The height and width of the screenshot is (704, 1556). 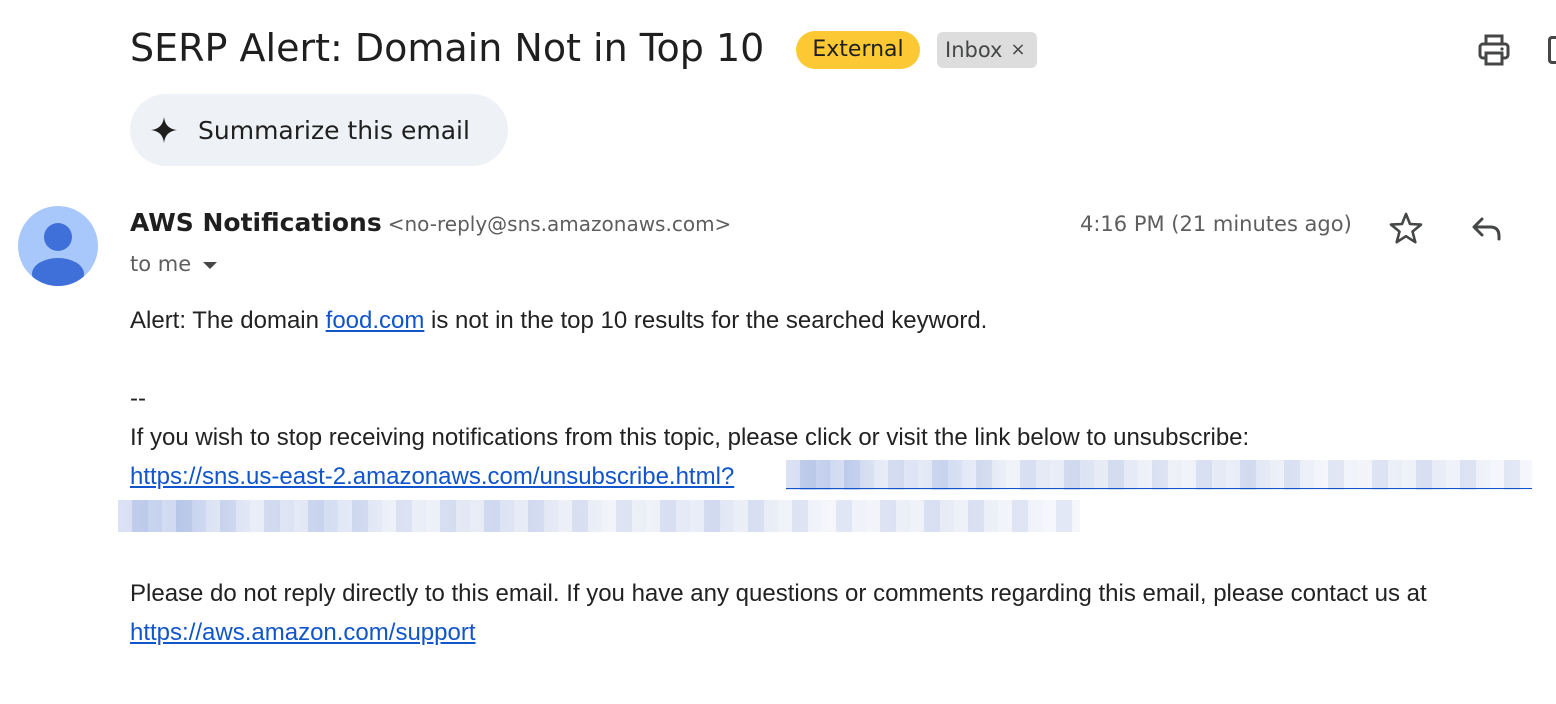 I want to click on email-timestamp: 4:16 PM (21 minutes ago), so click(x=1216, y=224).